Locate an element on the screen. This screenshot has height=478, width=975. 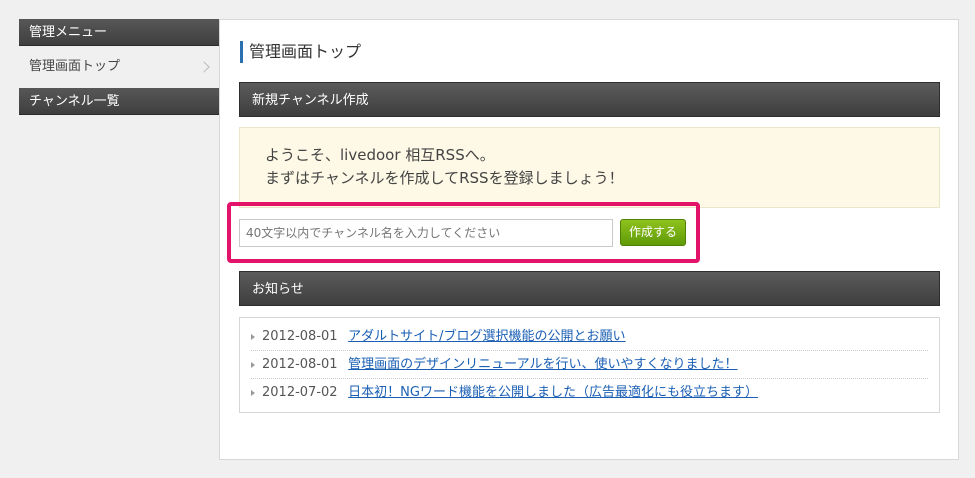
page-title: 管理画面トップ is located at coordinates (300, 52).